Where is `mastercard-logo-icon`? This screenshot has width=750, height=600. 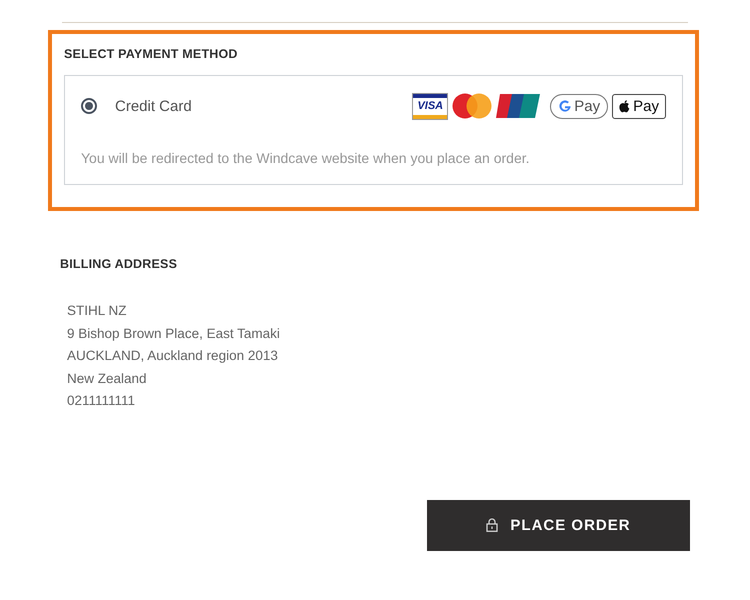
mastercard-logo-icon is located at coordinates (472, 106).